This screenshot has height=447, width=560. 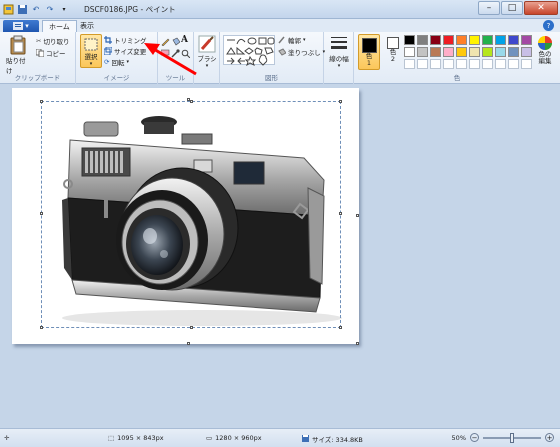 What do you see at coordinates (37, 78) in the screenshot?
I see `clipboard-group-label: クリップボード` at bounding box center [37, 78].